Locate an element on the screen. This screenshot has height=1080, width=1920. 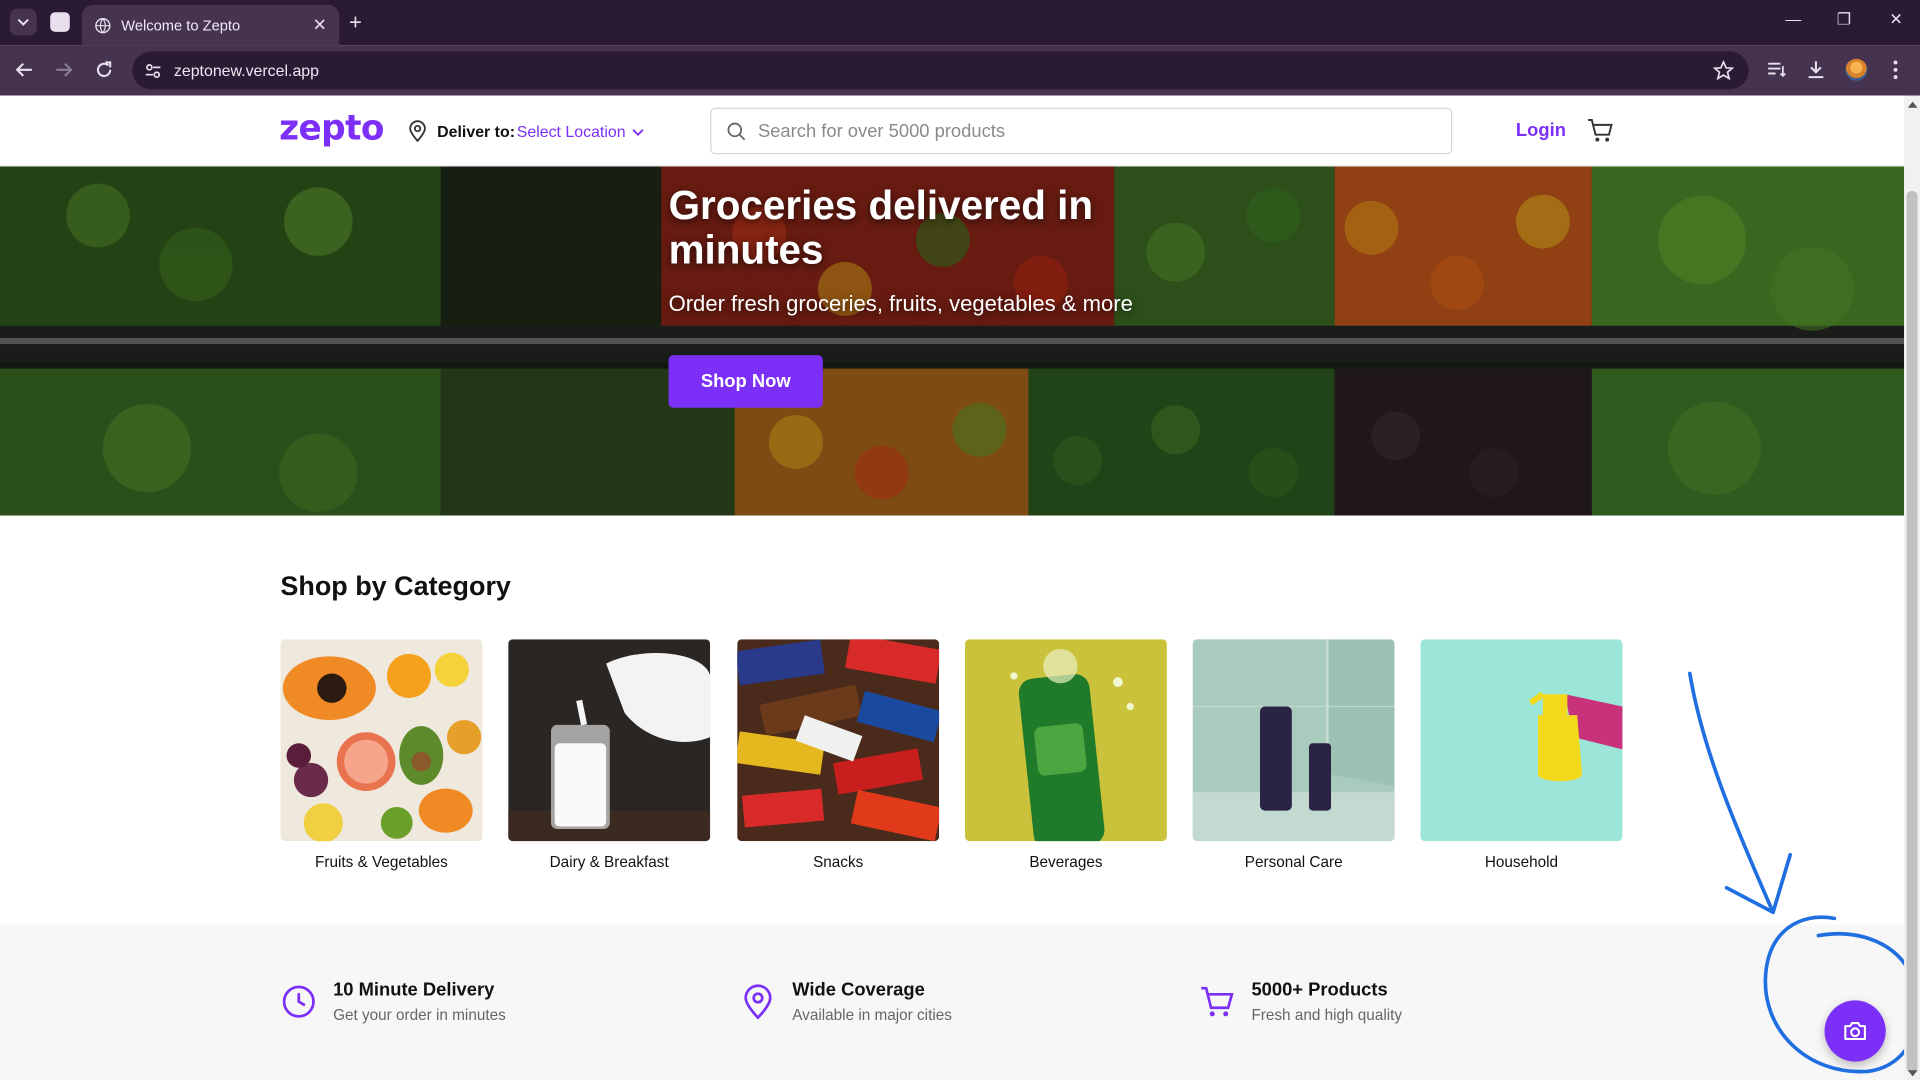
restore-button: ❐ is located at coordinates (1844, 20).